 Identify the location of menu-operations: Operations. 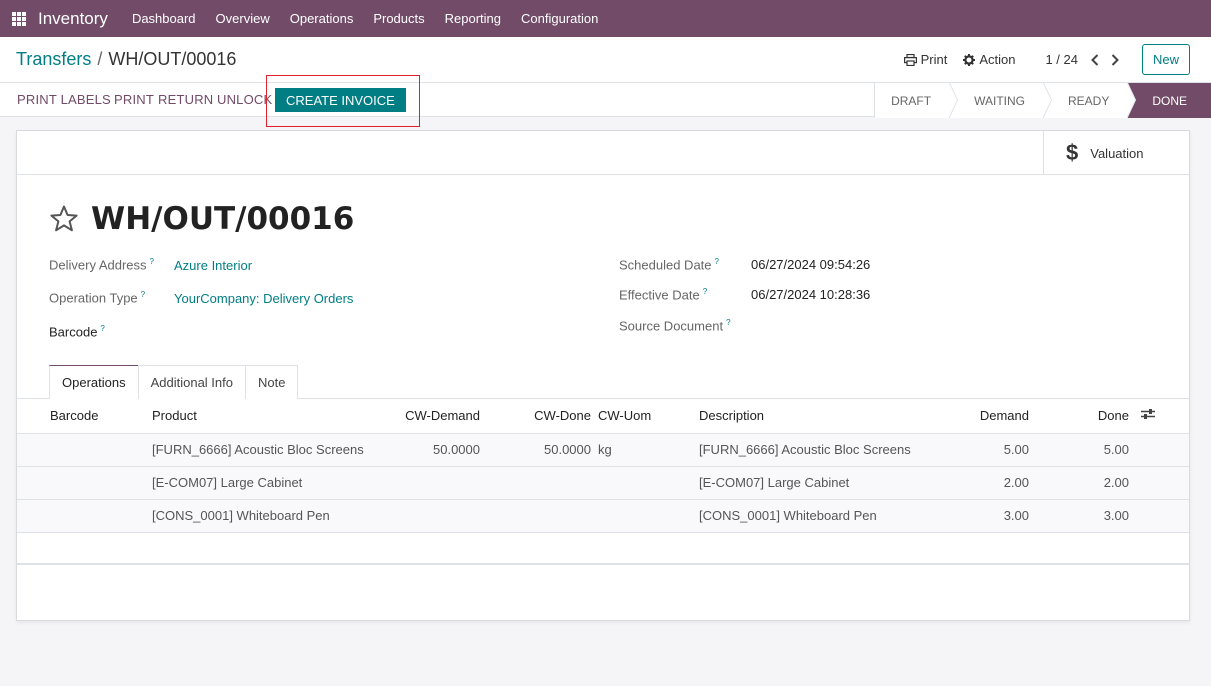
(322, 18).